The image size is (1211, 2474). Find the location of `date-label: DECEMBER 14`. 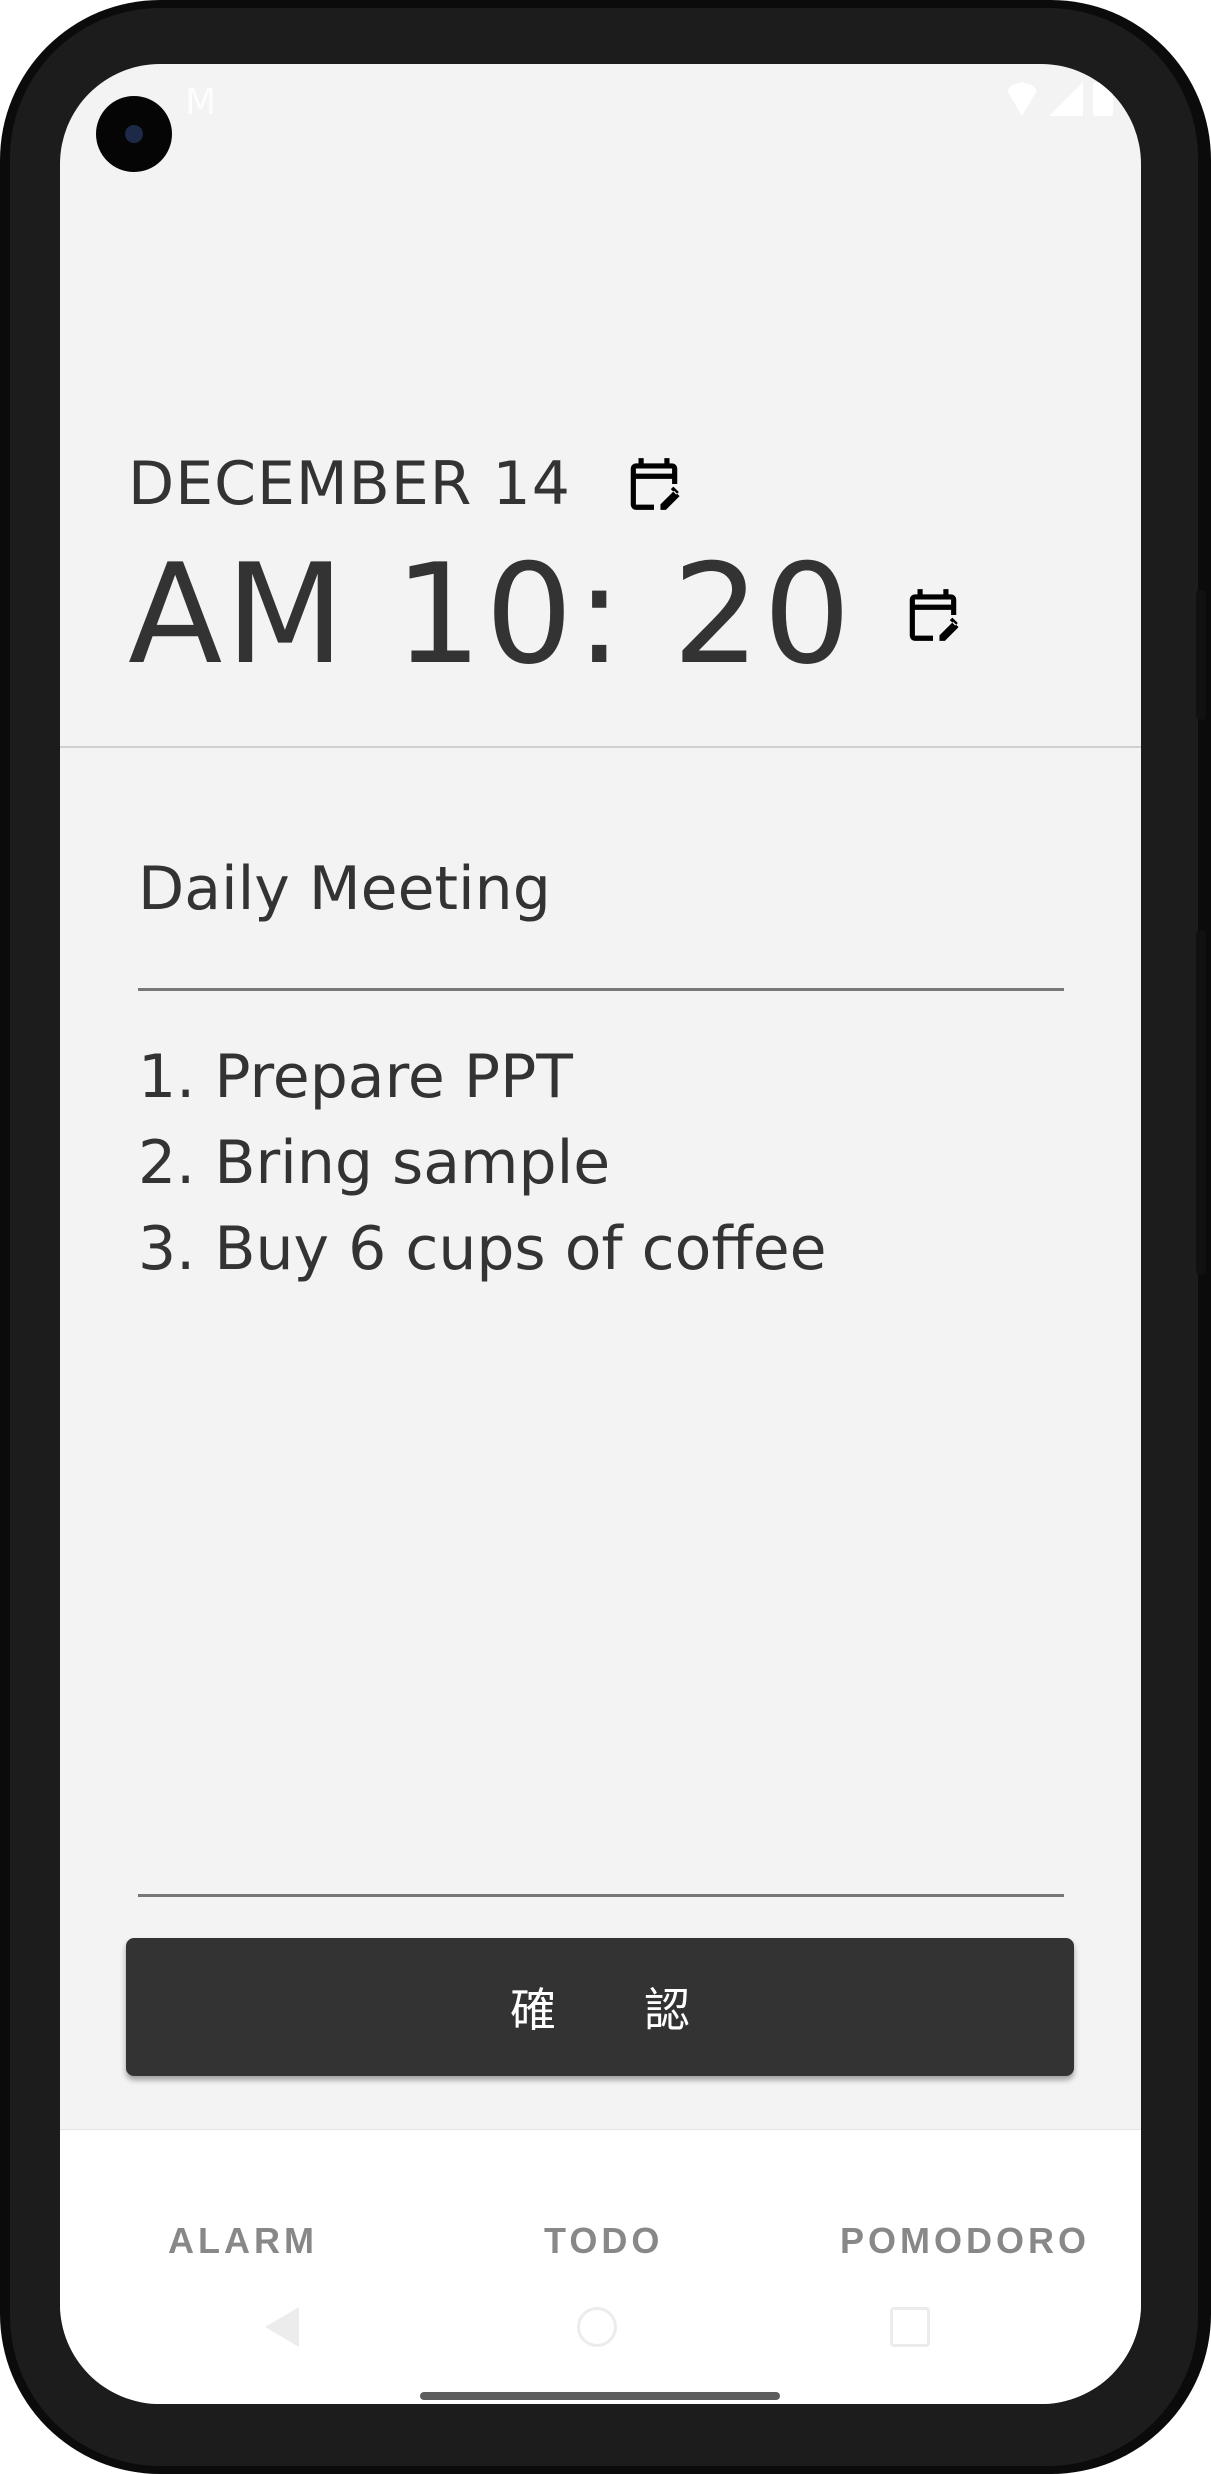

date-label: DECEMBER 14 is located at coordinates (349, 484).